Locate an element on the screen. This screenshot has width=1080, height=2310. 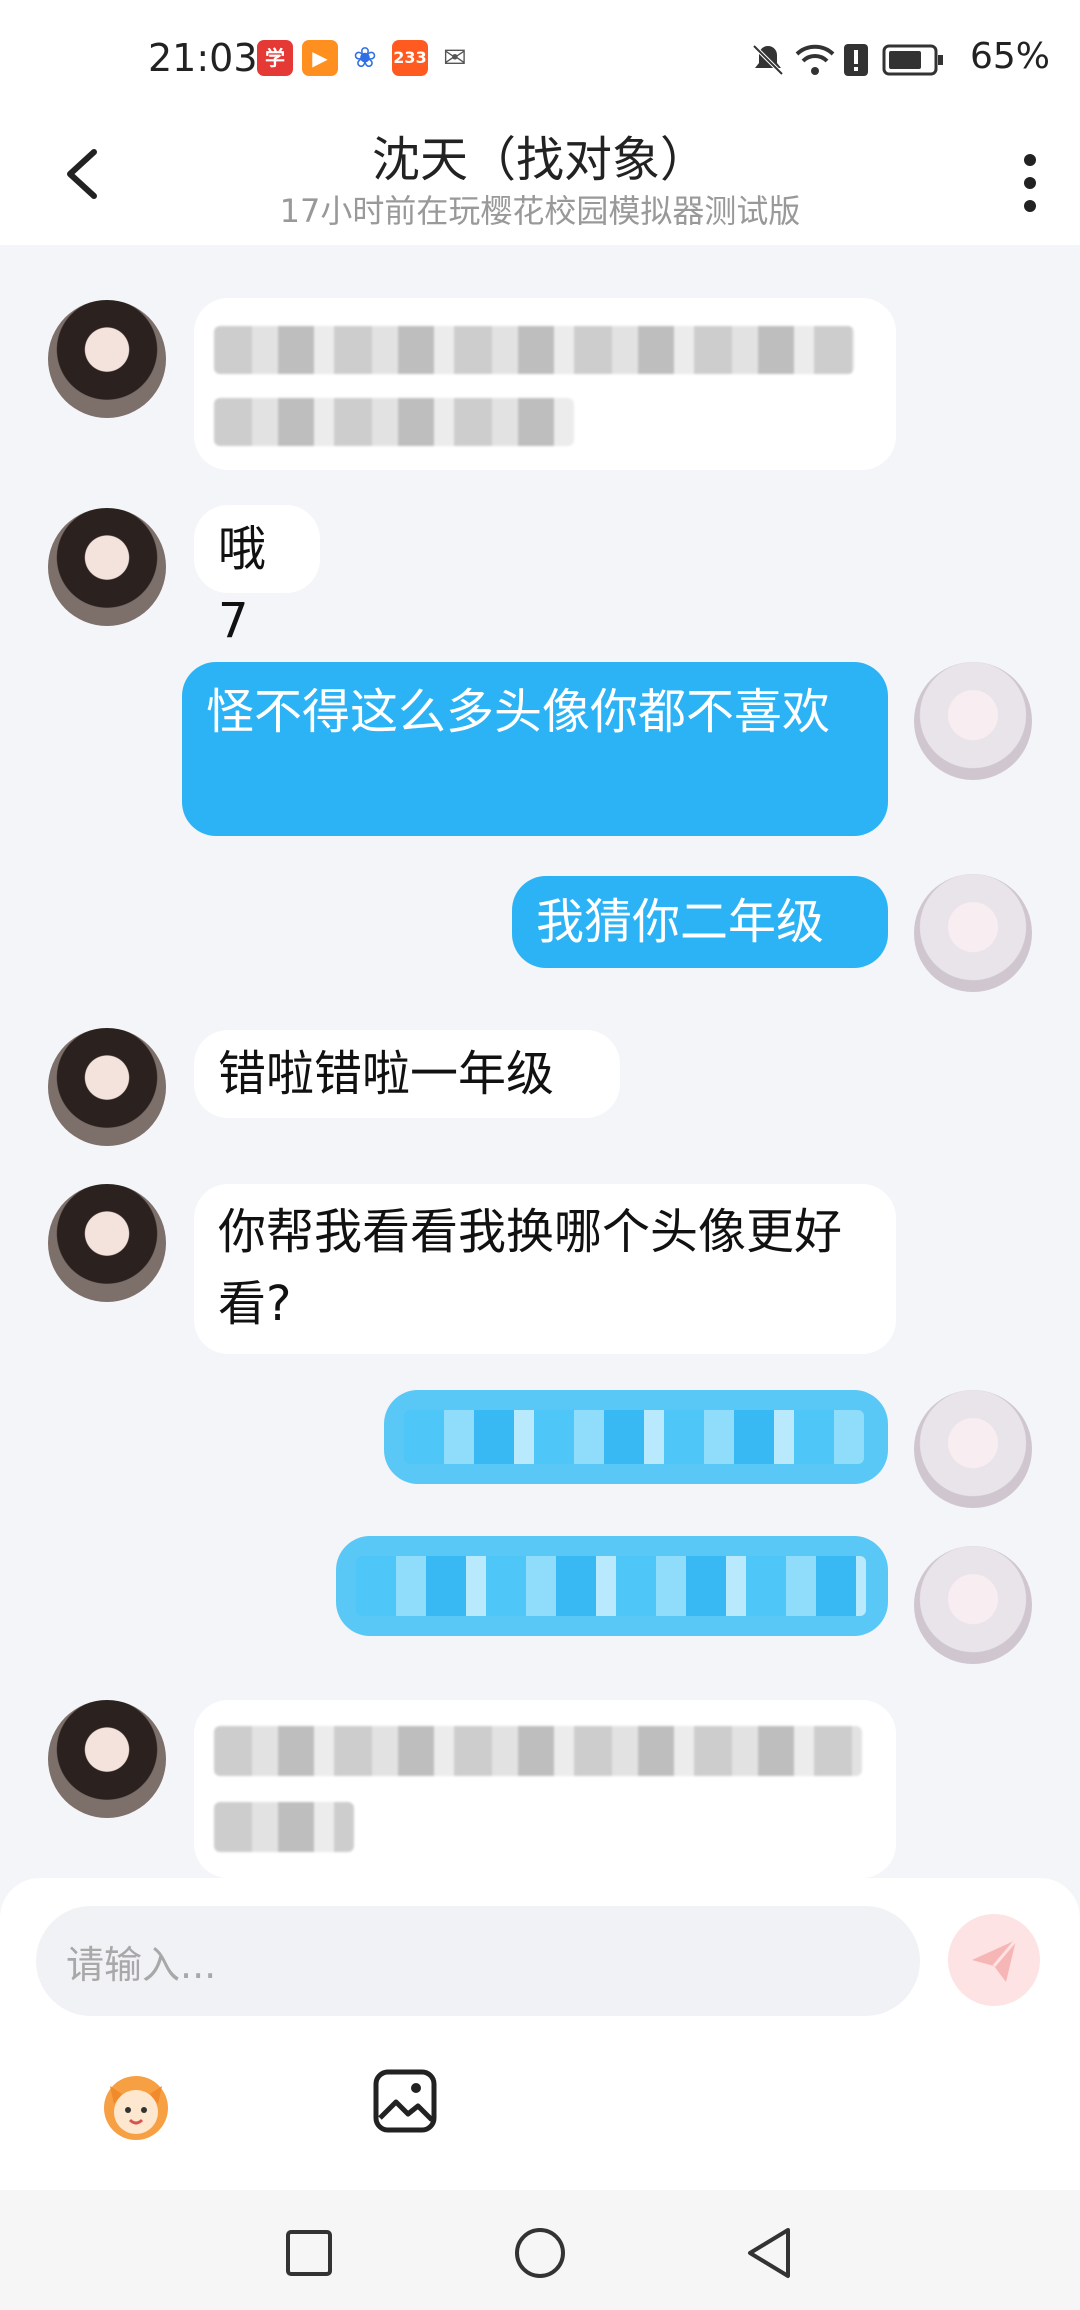
video-app-icon: ▶ is located at coordinates (320, 58).